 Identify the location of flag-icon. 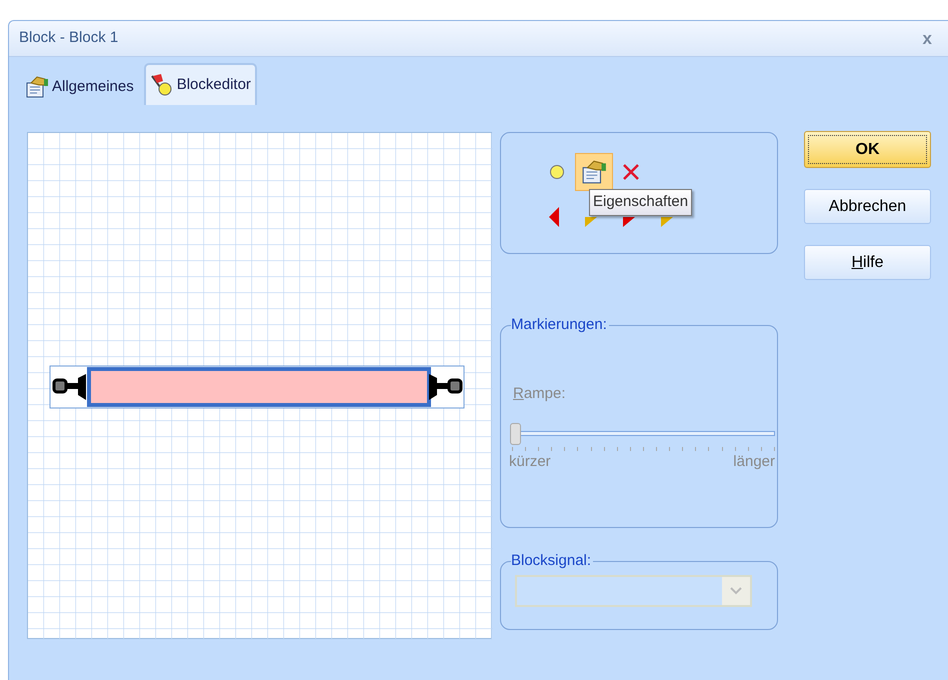
(162, 85).